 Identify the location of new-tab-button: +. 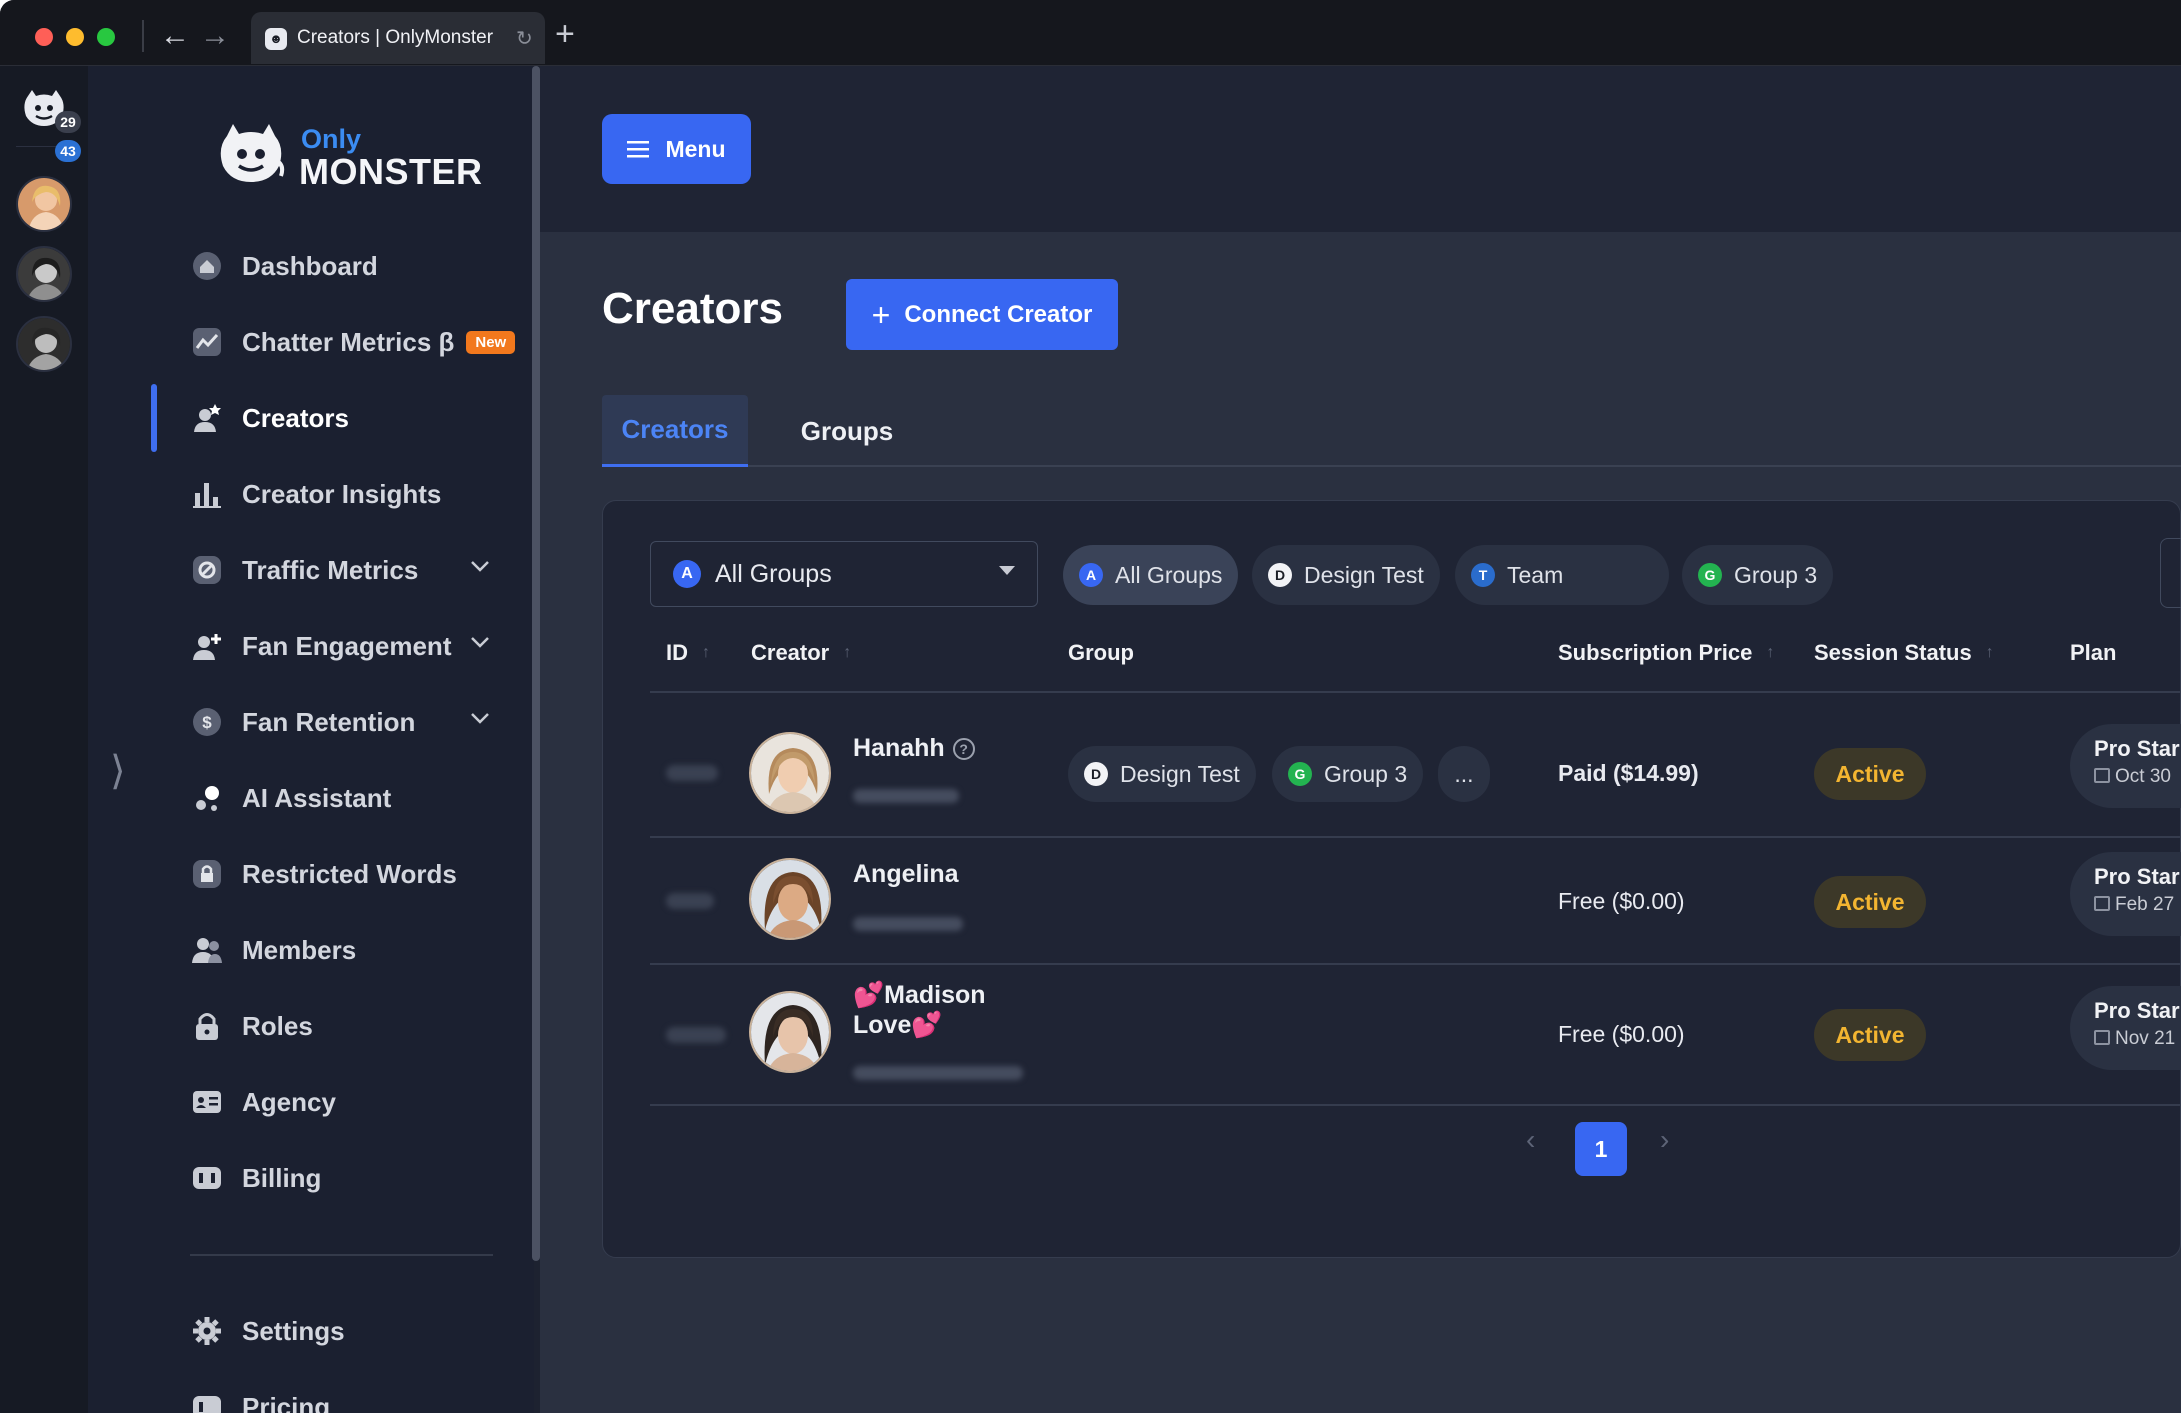
(565, 34).